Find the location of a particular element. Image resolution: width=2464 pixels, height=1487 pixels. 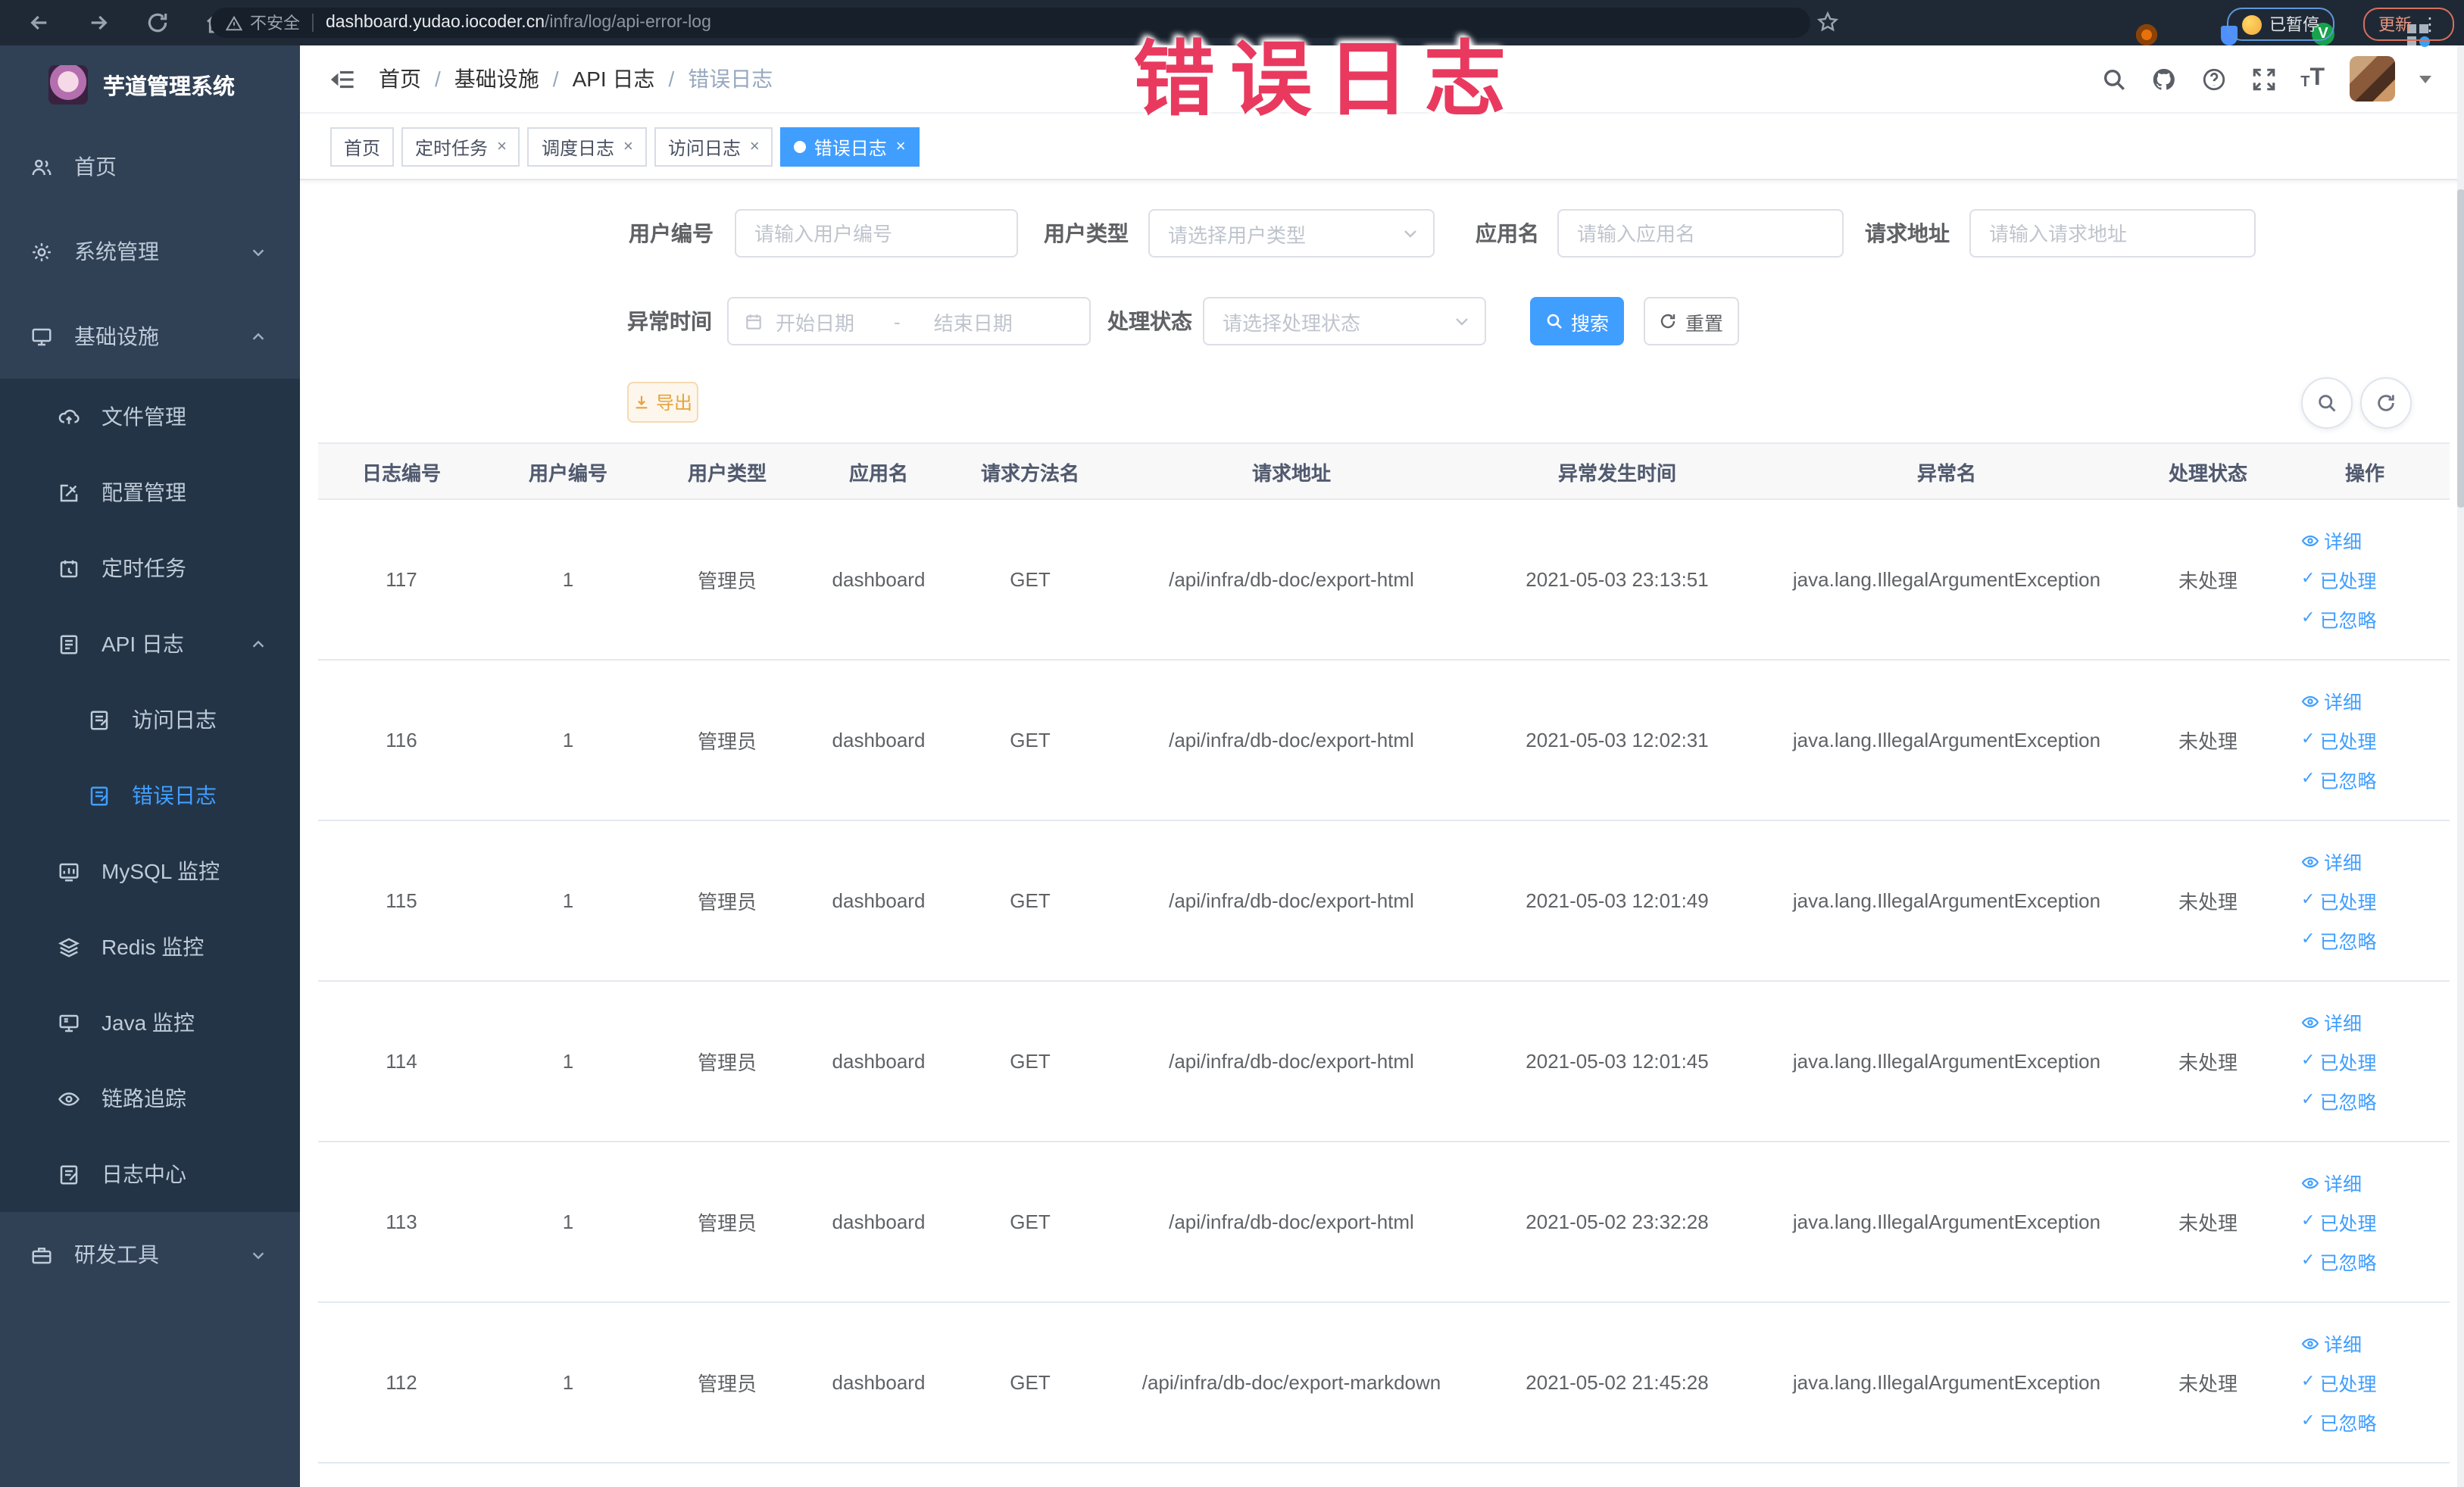

end-date-placeholder: 结束日期 is located at coordinates (973, 322).